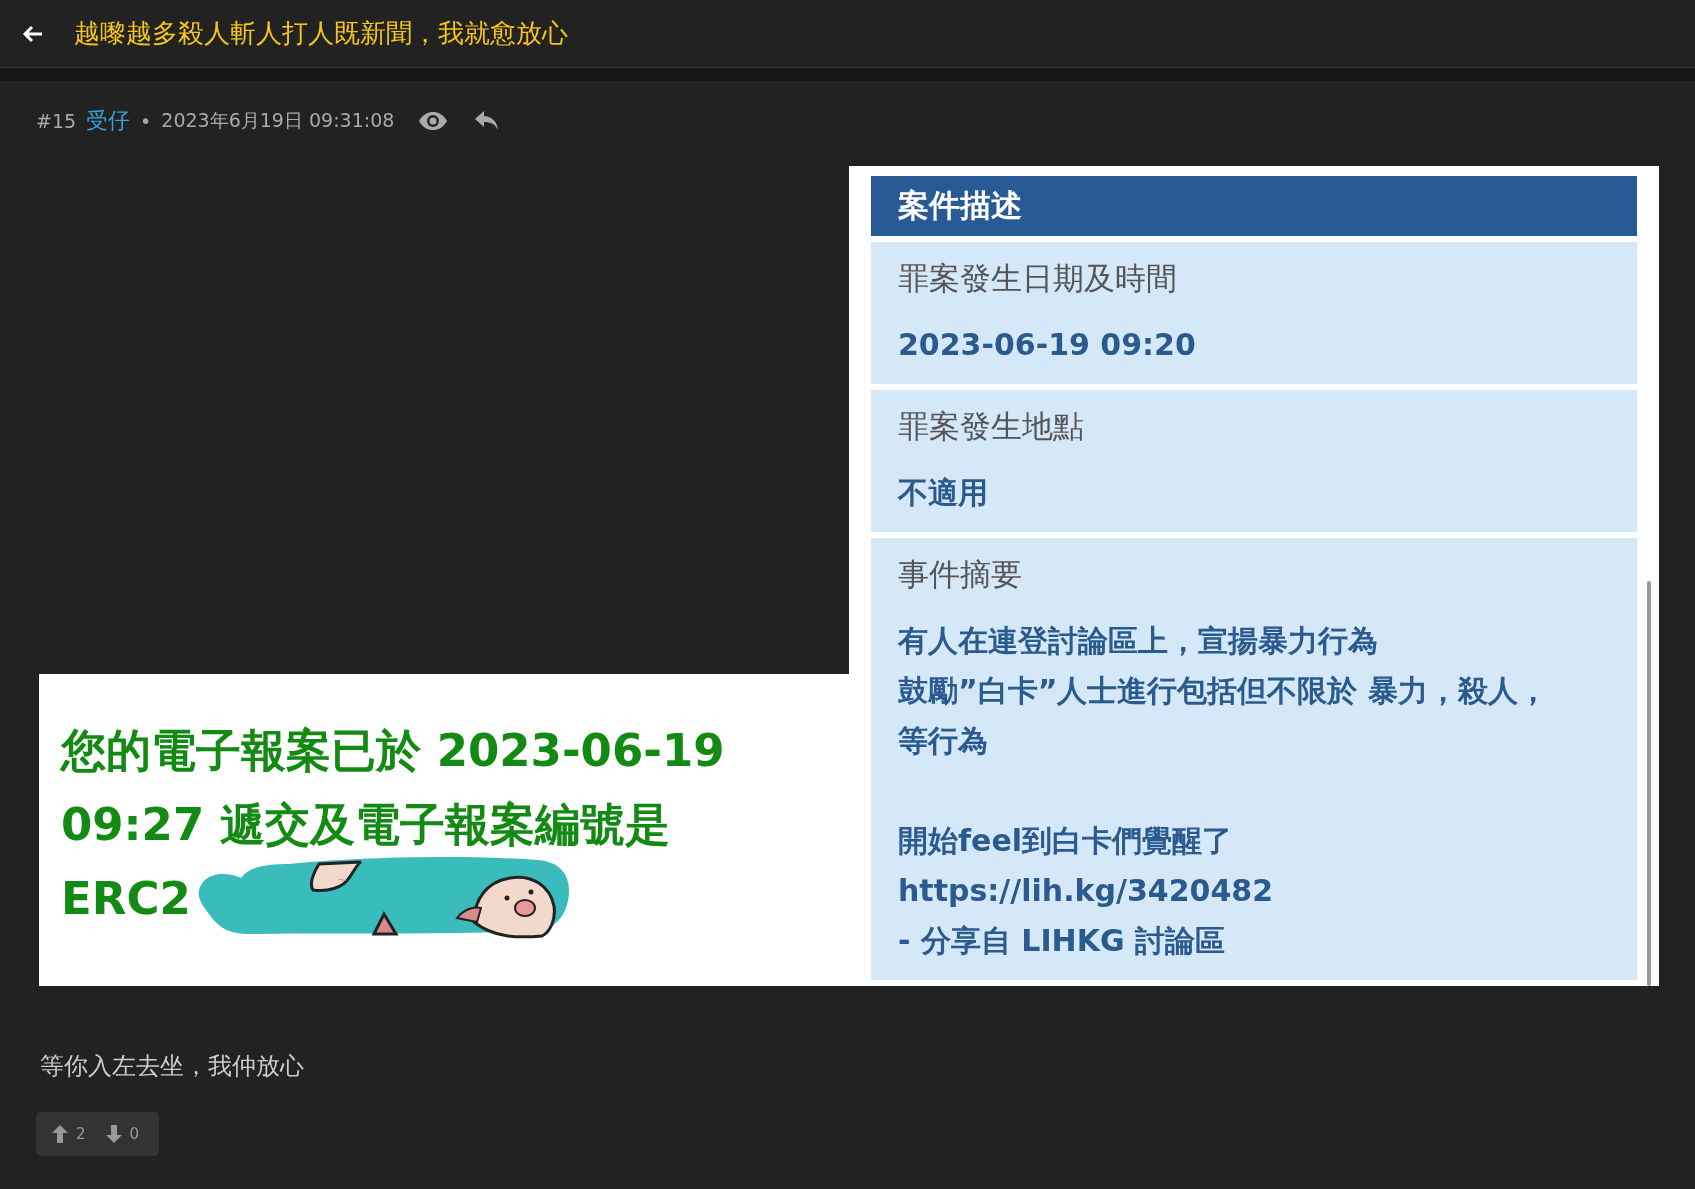 This screenshot has width=1695, height=1189. What do you see at coordinates (393, 751) in the screenshot?
I see `confirmation-text: 您的電子報案已於 2023-06-19` at bounding box center [393, 751].